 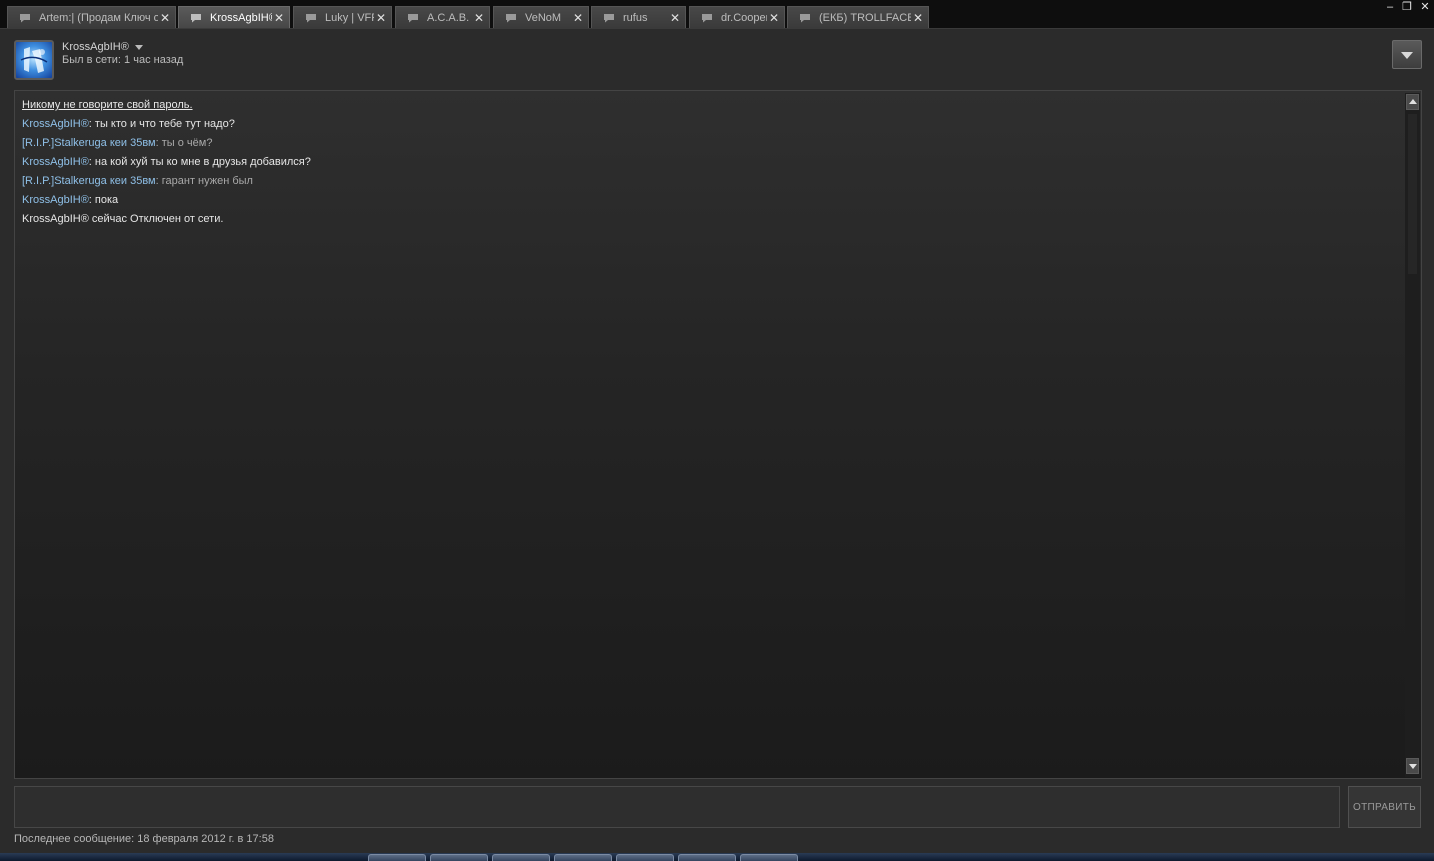 I want to click on tab-label: (ЕКБ) TROLLFACE, so click(x=865, y=17).